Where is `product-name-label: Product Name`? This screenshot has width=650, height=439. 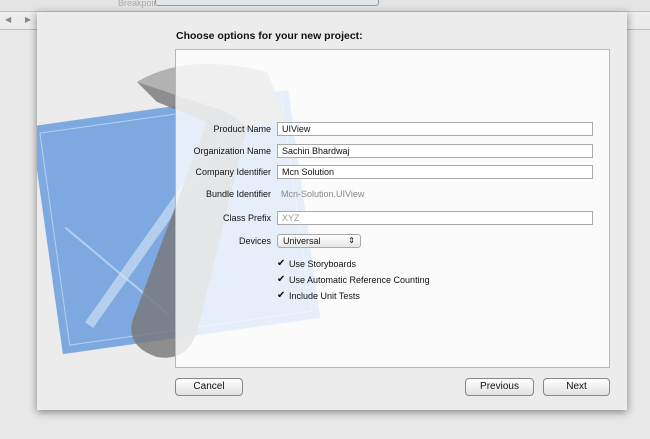
product-name-label: Product Name is located at coordinates (242, 129).